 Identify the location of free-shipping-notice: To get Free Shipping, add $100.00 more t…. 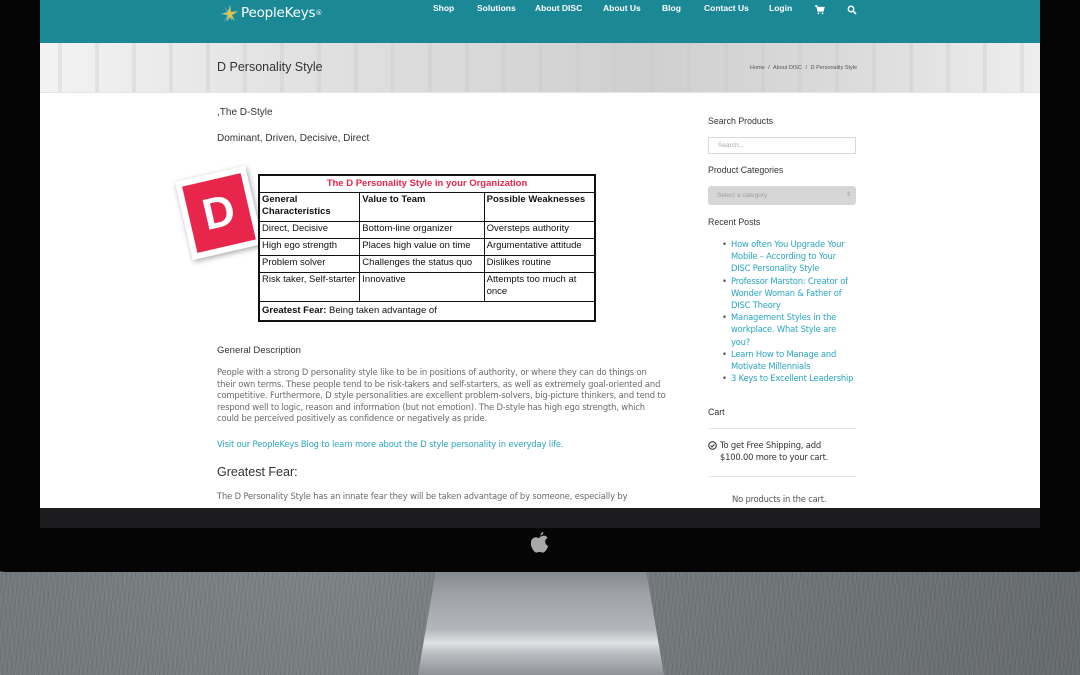
(782, 451).